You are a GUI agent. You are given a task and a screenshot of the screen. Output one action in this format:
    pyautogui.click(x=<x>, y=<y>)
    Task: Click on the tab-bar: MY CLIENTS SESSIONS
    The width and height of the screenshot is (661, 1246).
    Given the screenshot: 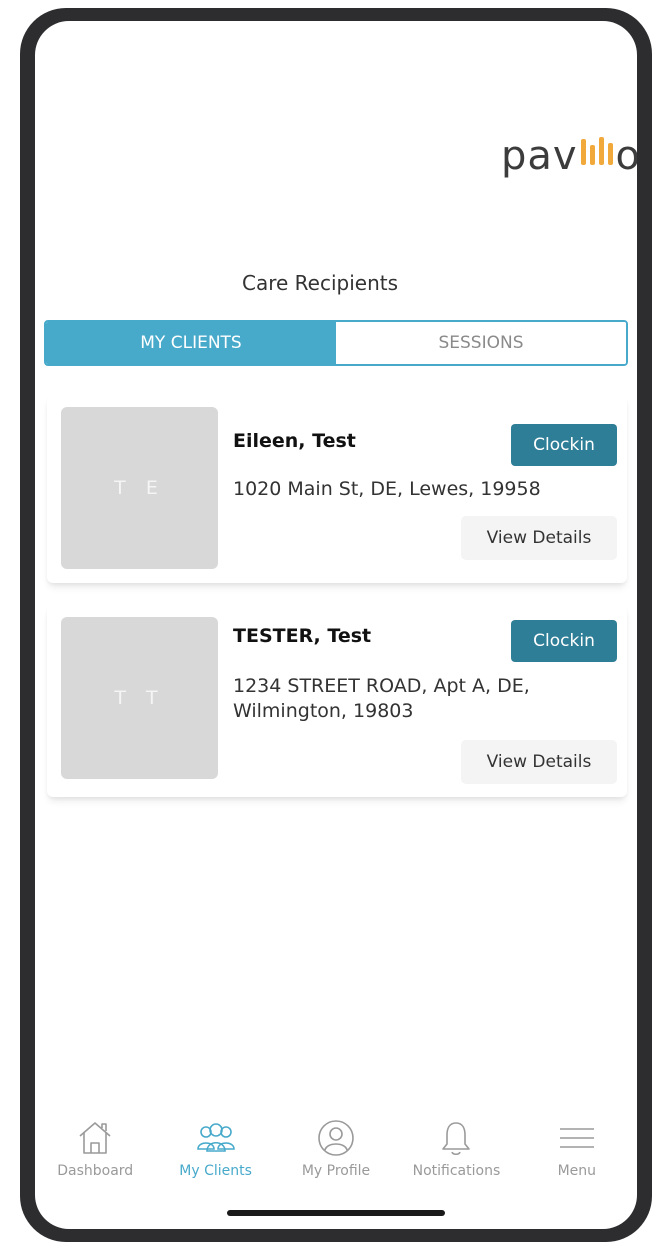 What is the action you would take?
    pyautogui.click(x=336, y=343)
    